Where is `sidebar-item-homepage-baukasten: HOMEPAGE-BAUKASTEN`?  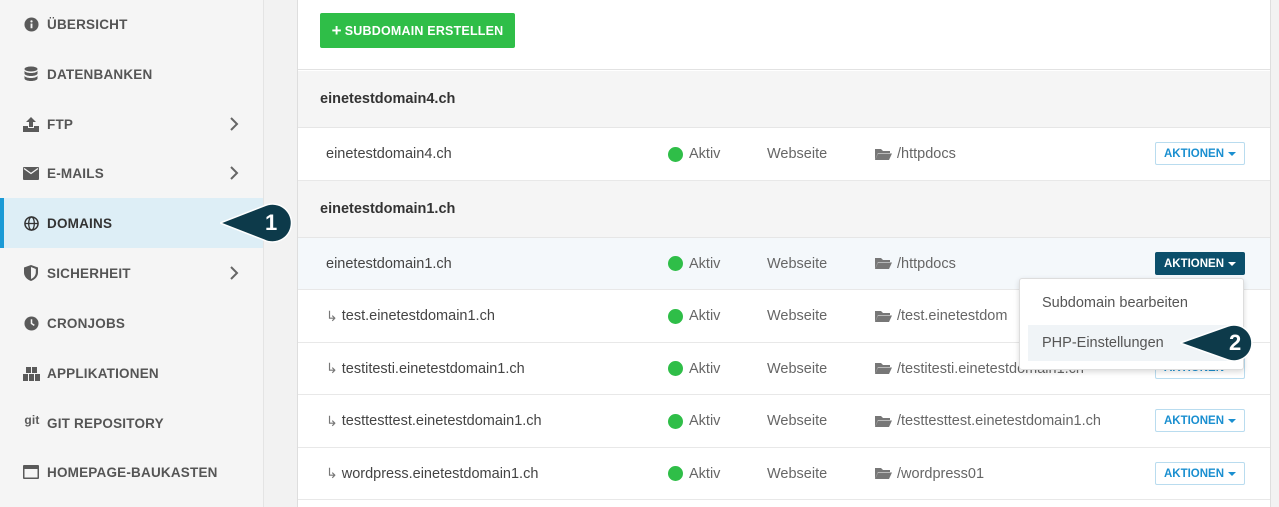 sidebar-item-homepage-baukasten: HOMEPAGE-BAUKASTEN is located at coordinates (131, 472).